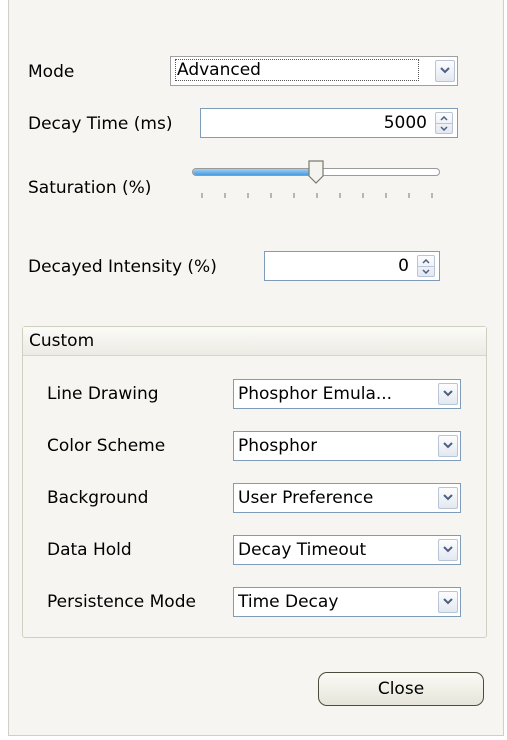 This screenshot has width=507, height=740. What do you see at coordinates (51, 72) in the screenshot?
I see `mode-label: Mode` at bounding box center [51, 72].